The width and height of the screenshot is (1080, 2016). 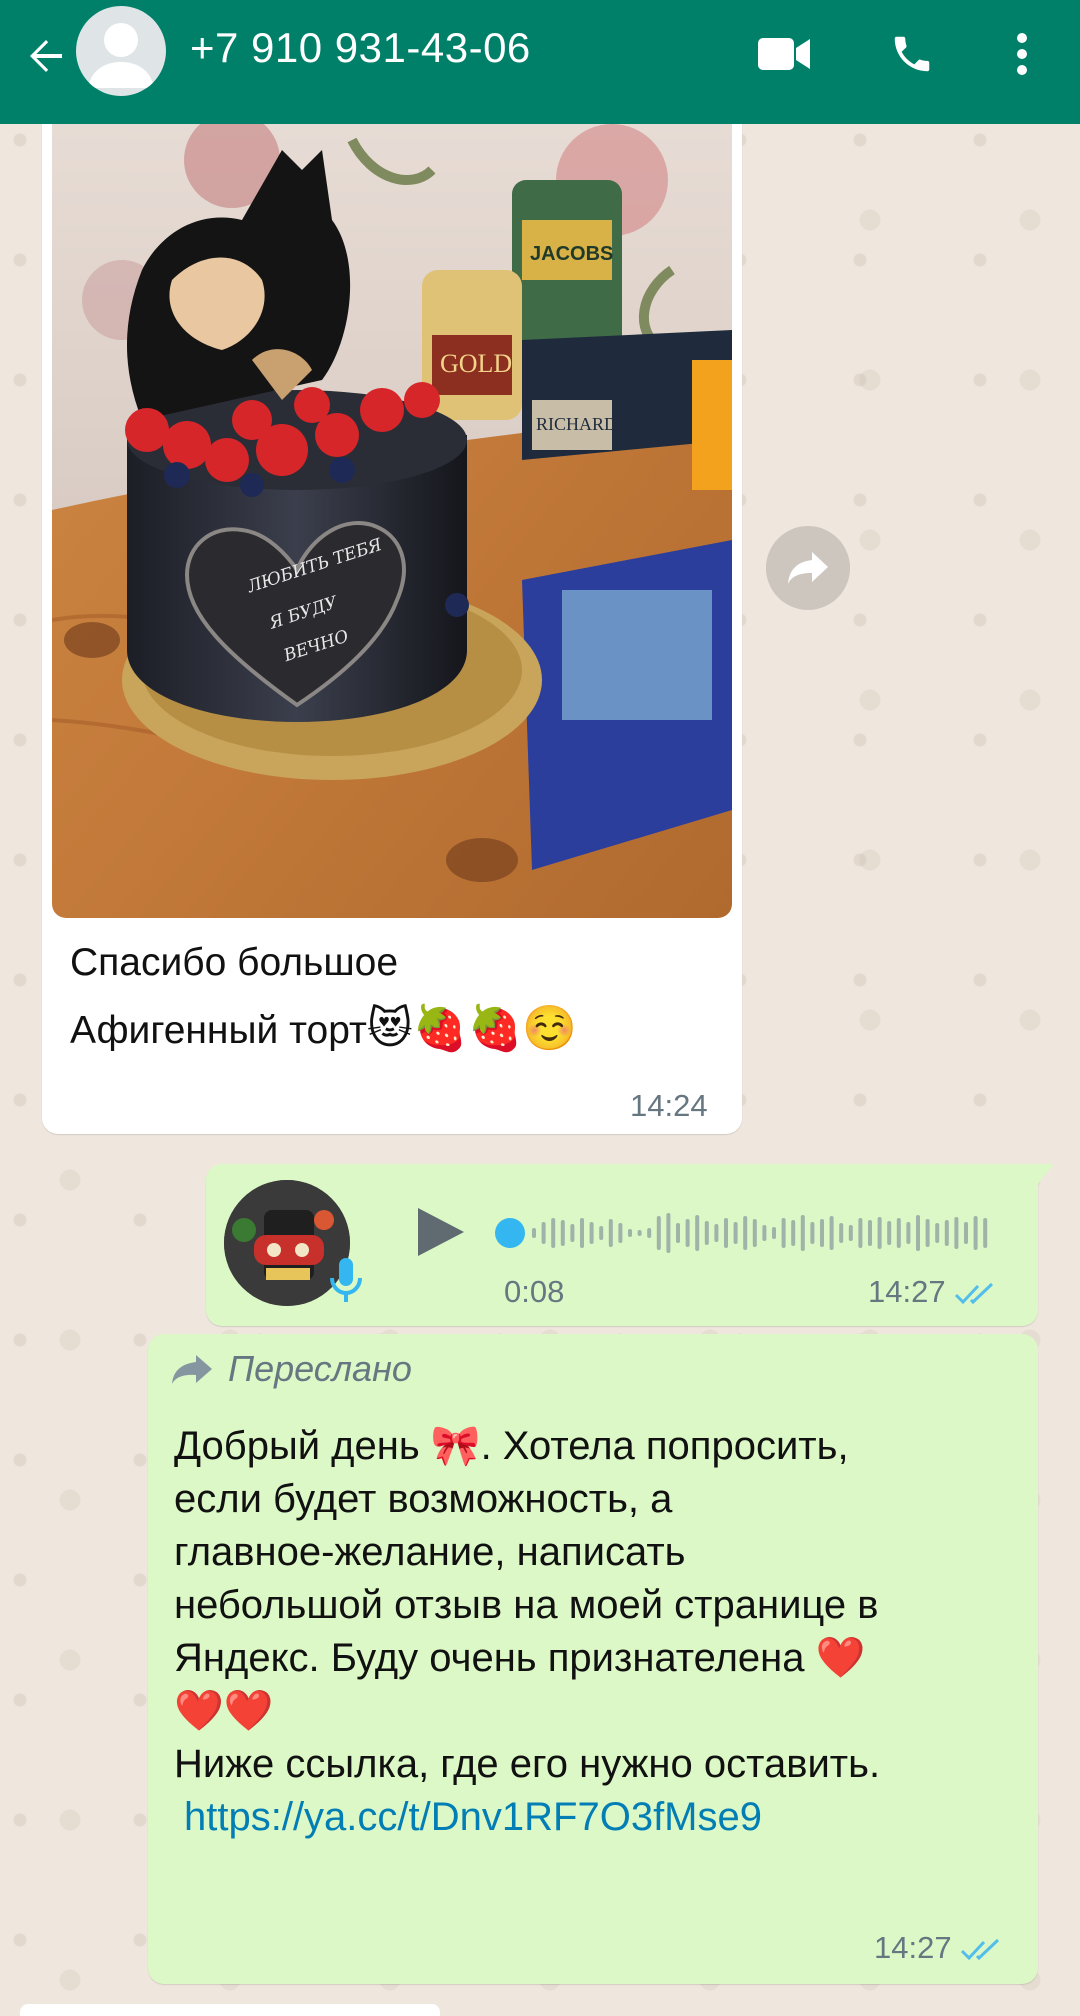 I want to click on body-line-1: Добрый день 🎀. Хотела попросить,, so click(x=511, y=1446).